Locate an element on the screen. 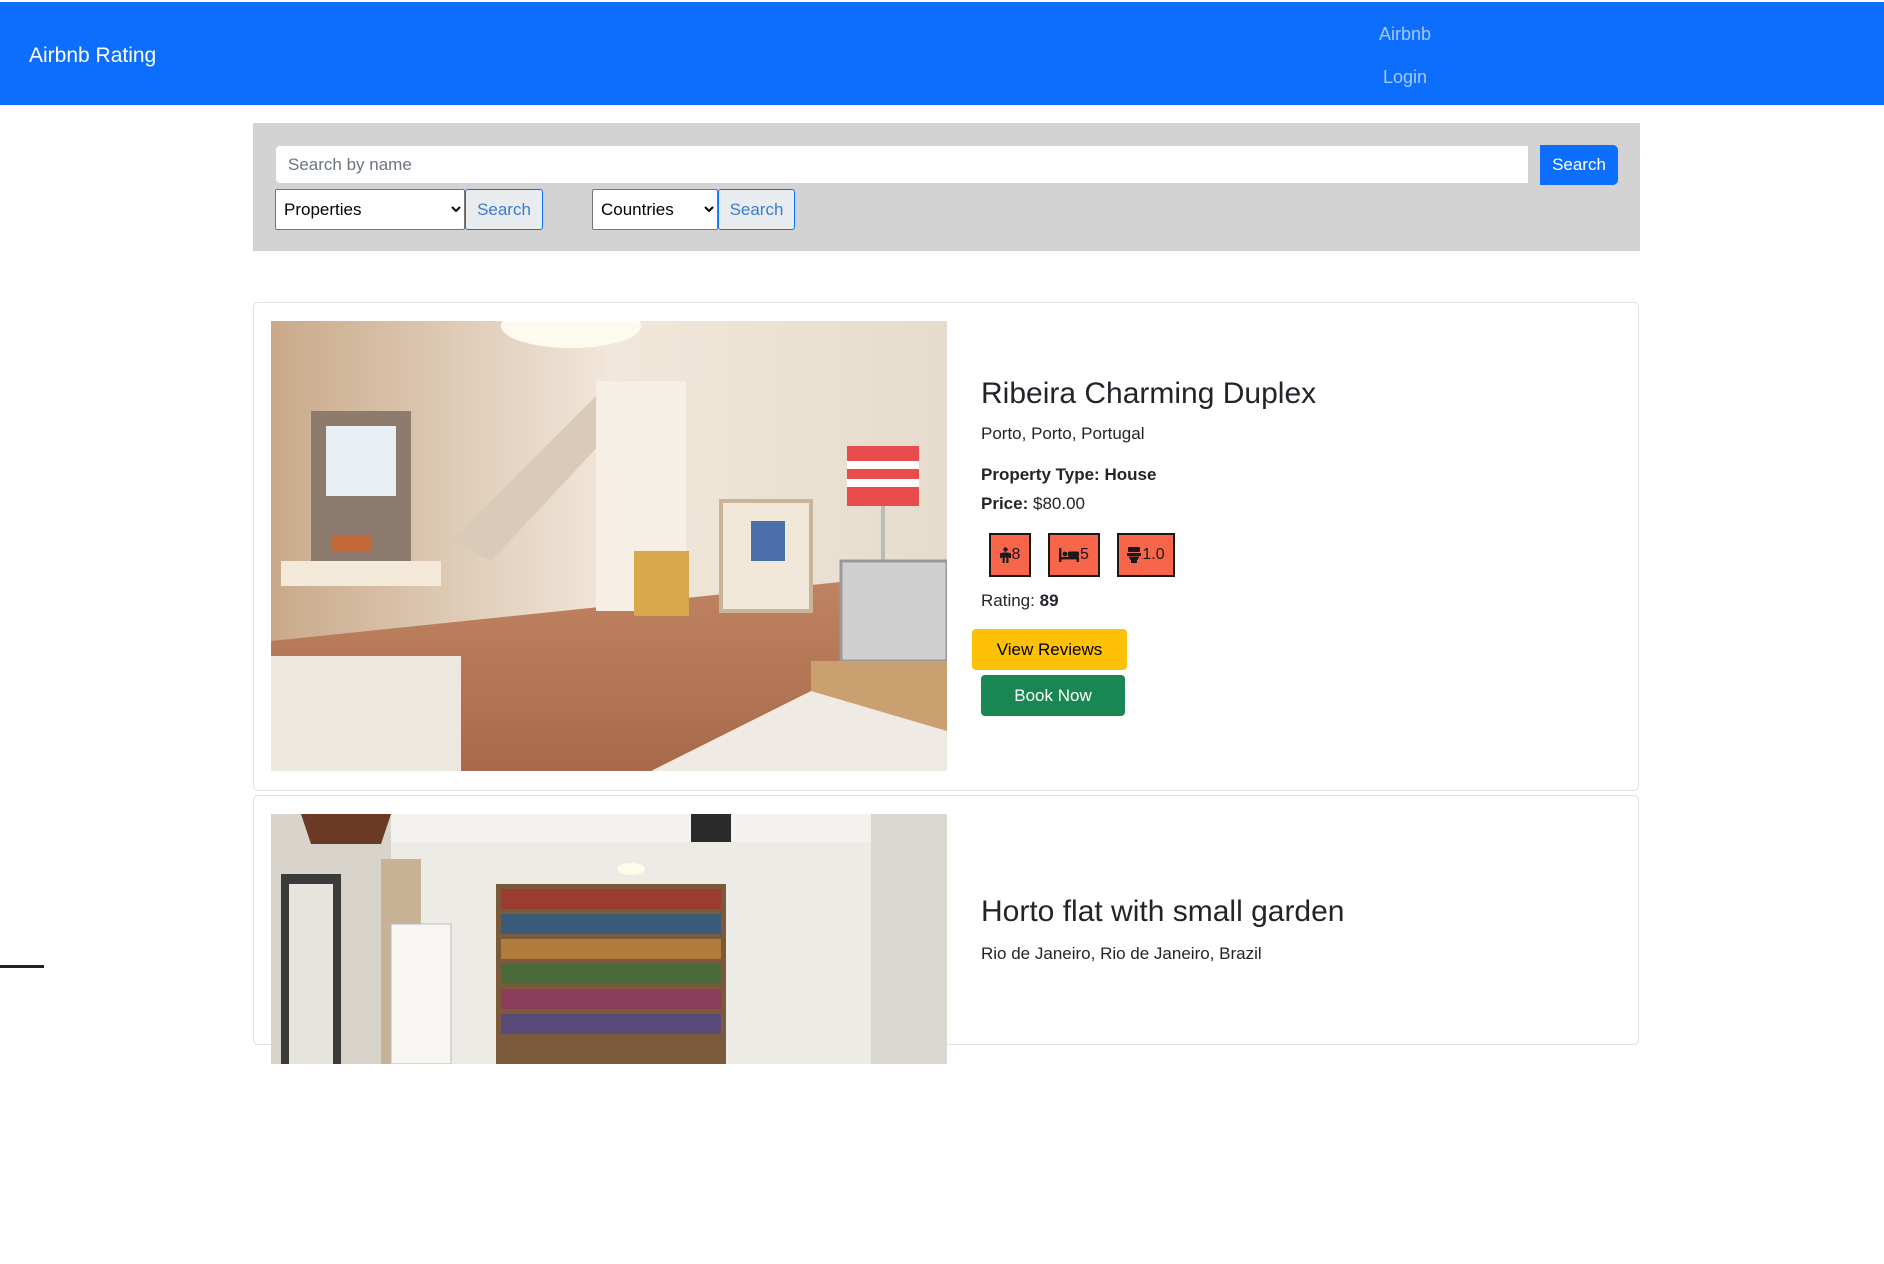 The width and height of the screenshot is (1884, 1264). price-value: $80.00 is located at coordinates (1058, 503).